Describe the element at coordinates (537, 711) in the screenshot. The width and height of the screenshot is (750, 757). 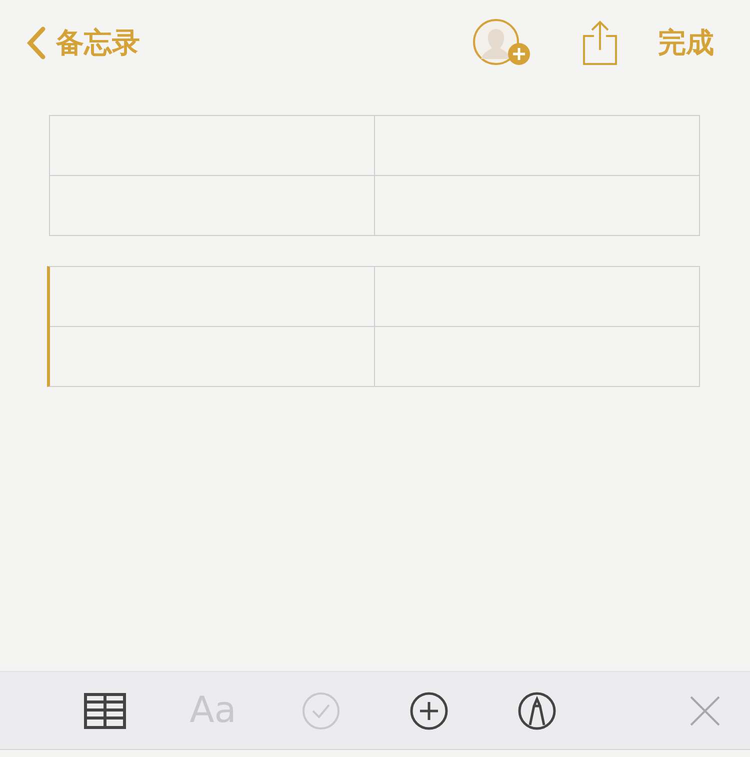
I see `pen-tip-icon` at that location.